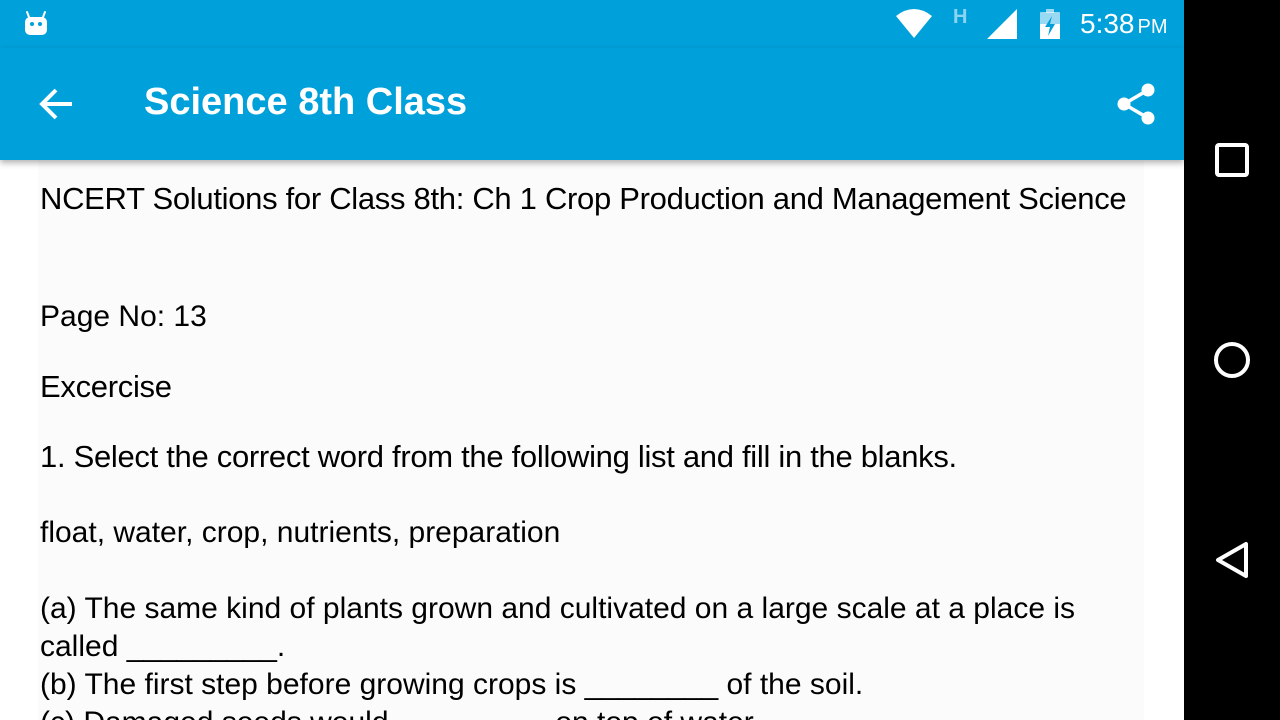 This screenshot has width=1280, height=720. I want to click on app-bar: Science 8th Class, so click(592, 104).